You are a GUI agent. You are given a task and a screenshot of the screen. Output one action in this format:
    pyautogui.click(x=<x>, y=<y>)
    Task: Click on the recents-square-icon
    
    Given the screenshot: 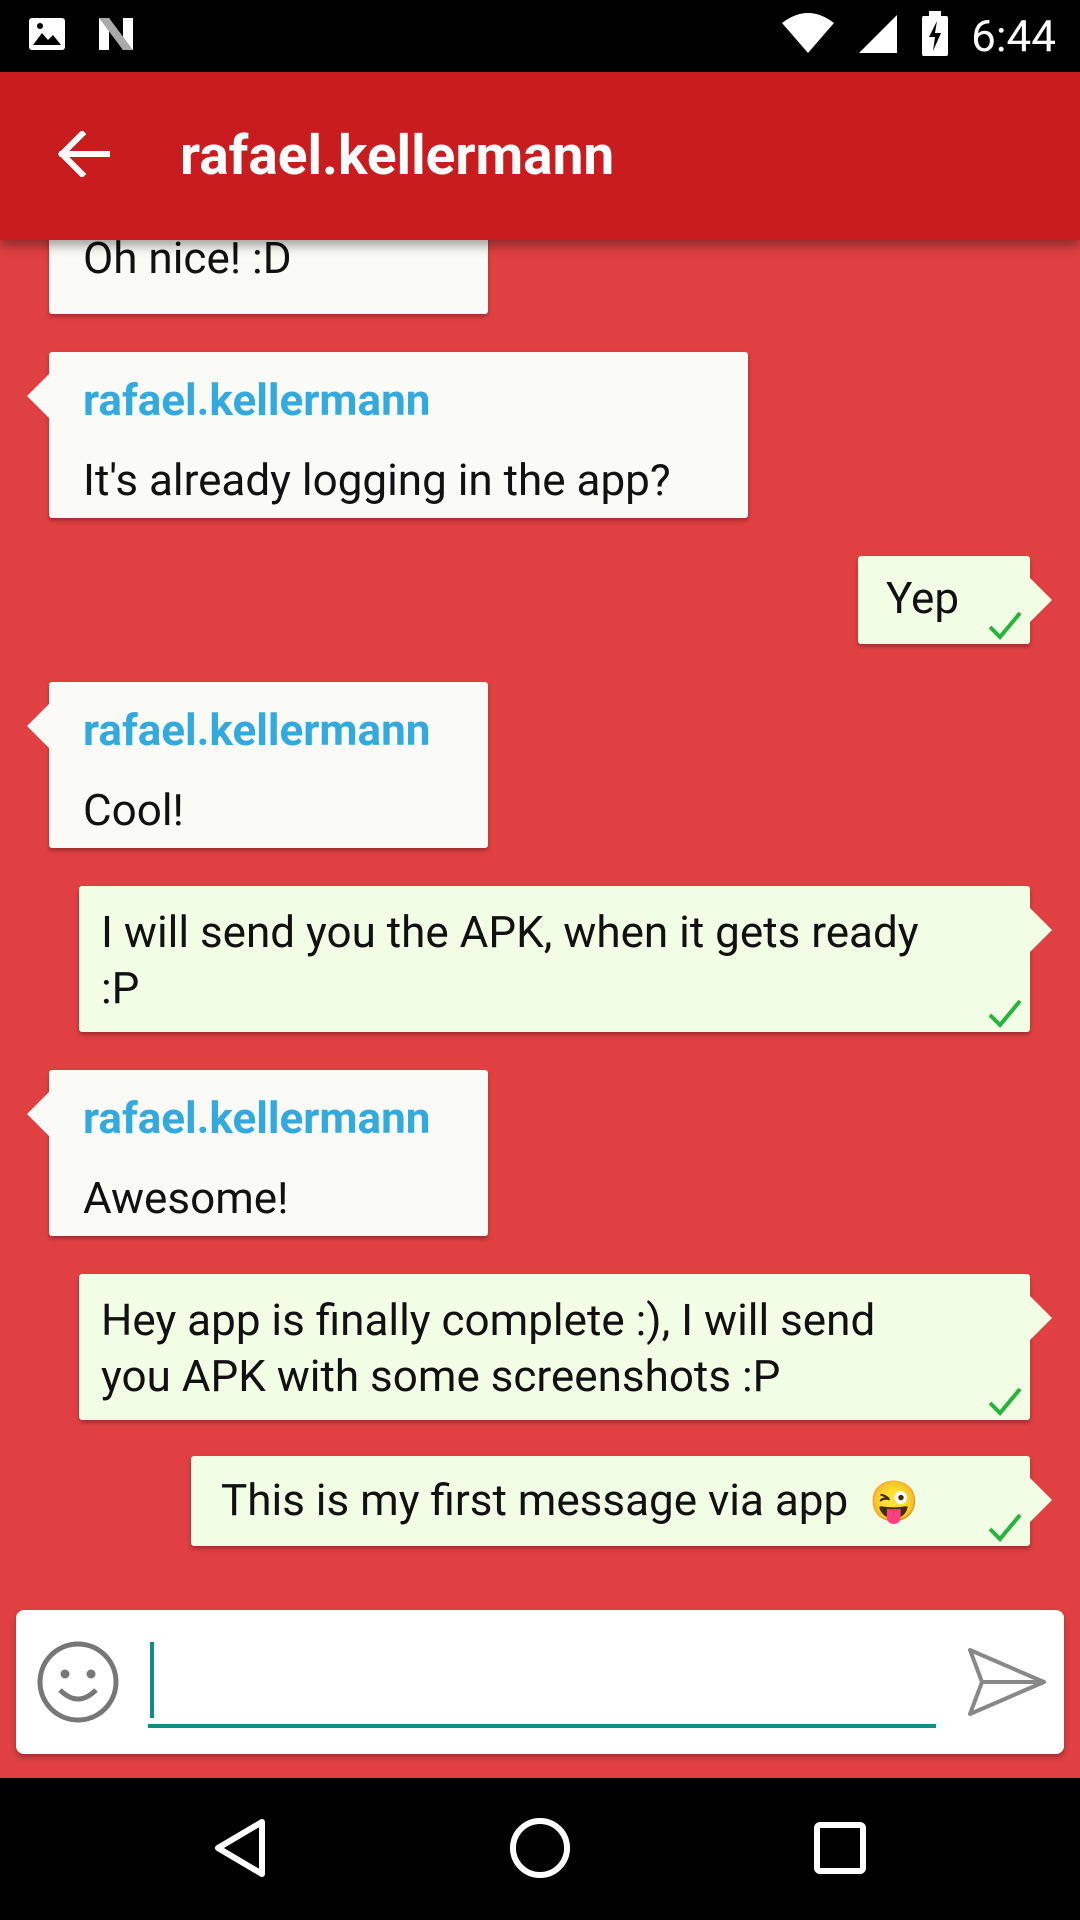 What is the action you would take?
    pyautogui.click(x=840, y=1850)
    